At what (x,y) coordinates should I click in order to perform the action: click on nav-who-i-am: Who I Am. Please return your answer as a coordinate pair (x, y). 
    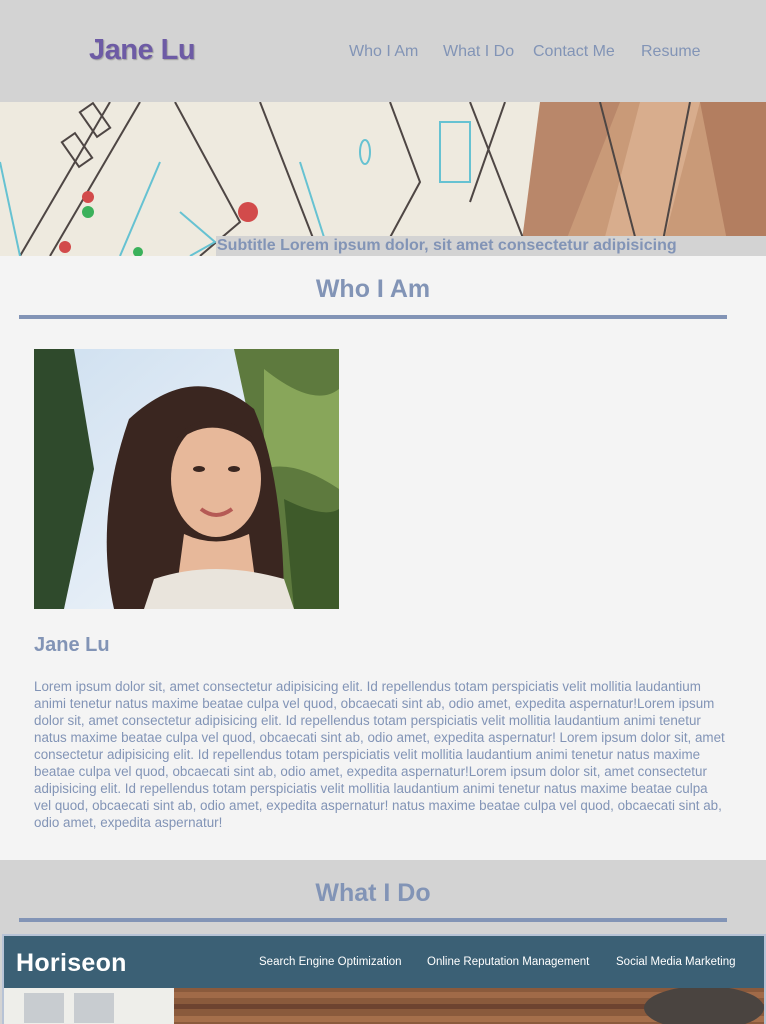
    Looking at the image, I should click on (383, 52).